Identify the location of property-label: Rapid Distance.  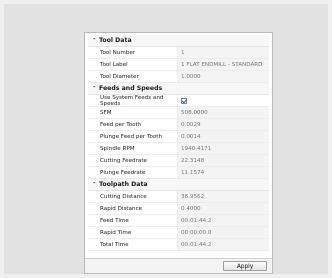
(133, 208).